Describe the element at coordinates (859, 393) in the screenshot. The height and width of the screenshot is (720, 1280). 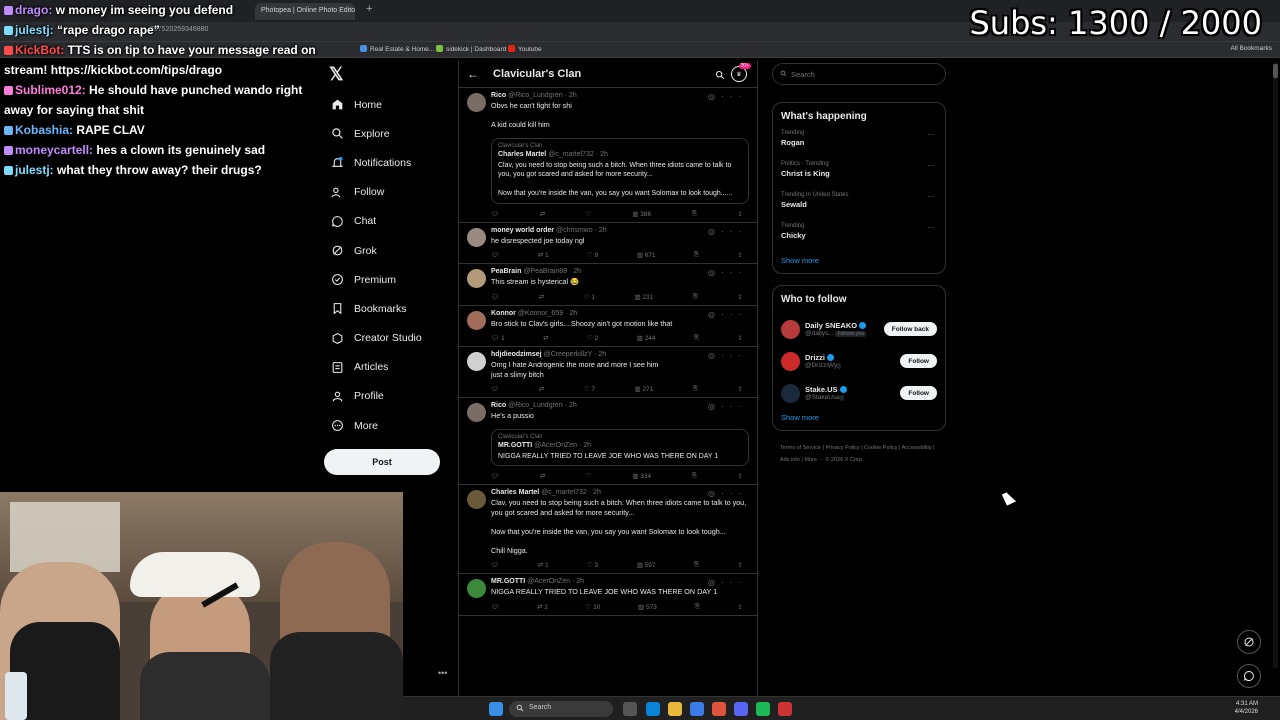
I see `suggested-user: Stake.US @StakeUsa Follow` at that location.